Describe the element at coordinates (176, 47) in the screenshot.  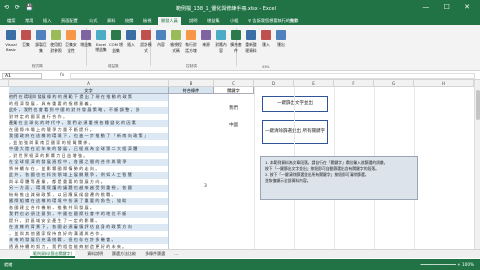
I see `ribbon-button-label: 檢視程式碼` at that location.